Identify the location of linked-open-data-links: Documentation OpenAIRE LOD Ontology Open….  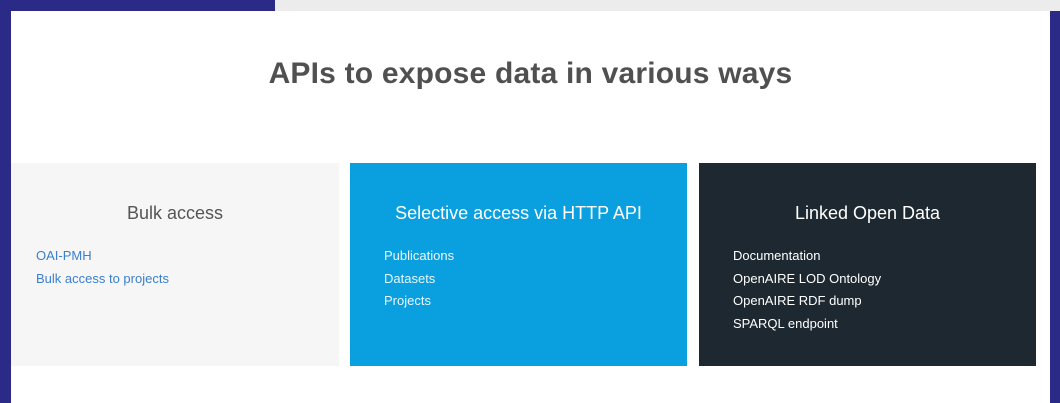
(807, 290).